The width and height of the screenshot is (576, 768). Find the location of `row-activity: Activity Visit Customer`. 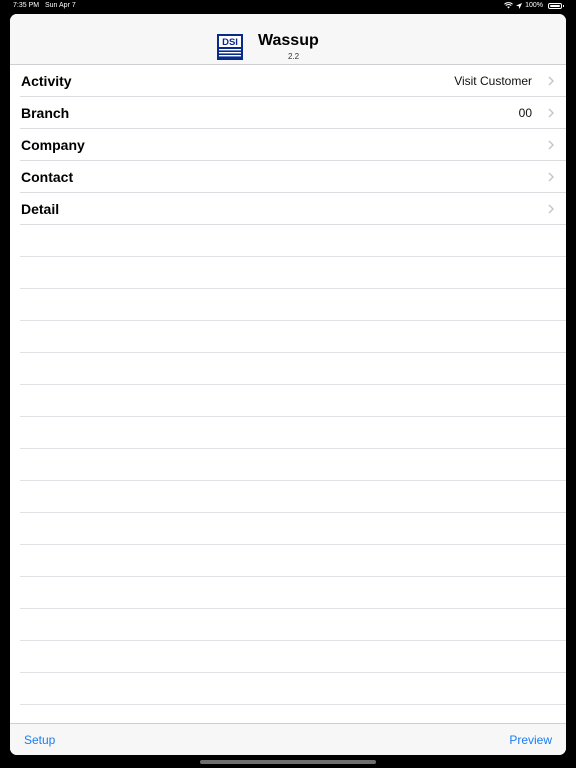

row-activity: Activity Visit Customer is located at coordinates (288, 81).